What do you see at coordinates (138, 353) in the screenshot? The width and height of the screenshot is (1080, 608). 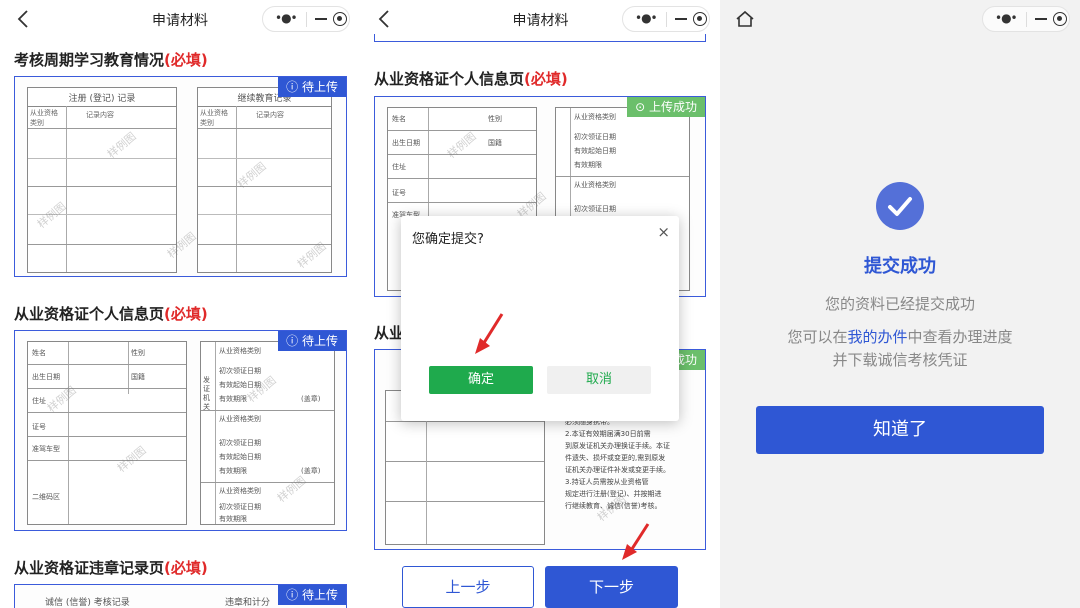 I see `form-label: 性别` at bounding box center [138, 353].